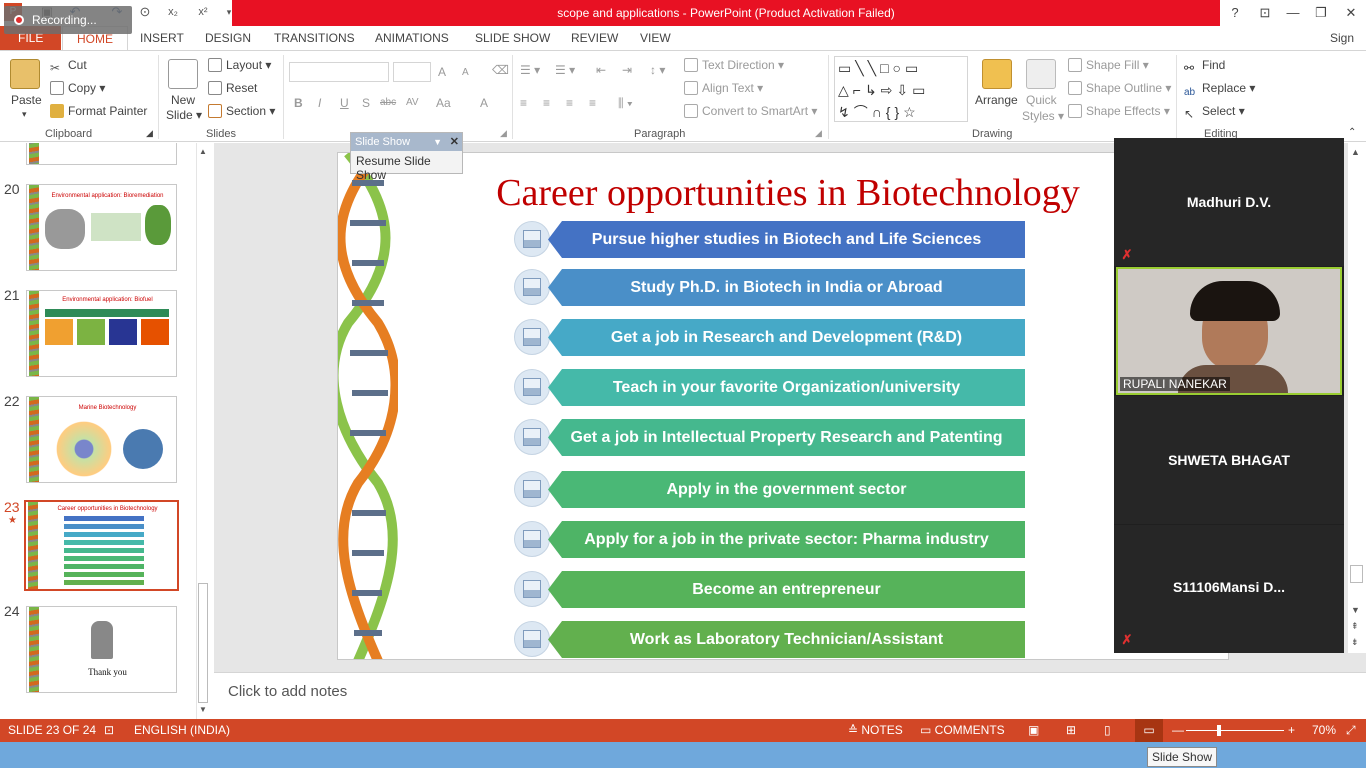  I want to click on language-indicator: ENGLISH (INDIA), so click(182, 730).